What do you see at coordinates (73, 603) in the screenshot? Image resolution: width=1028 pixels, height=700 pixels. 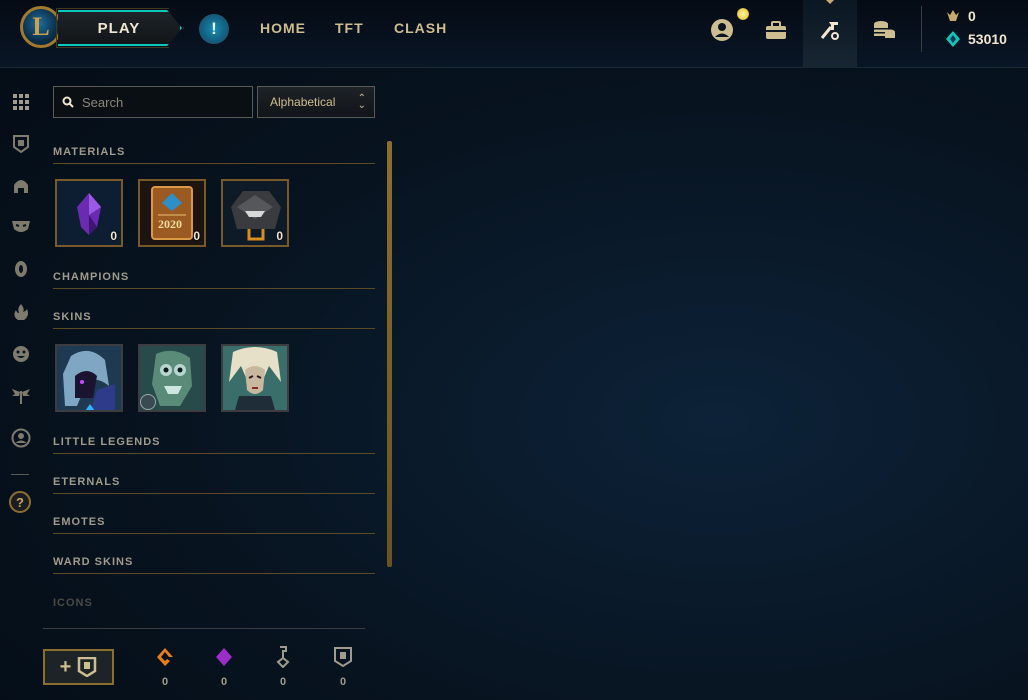 I see `section-title: ICONS` at bounding box center [73, 603].